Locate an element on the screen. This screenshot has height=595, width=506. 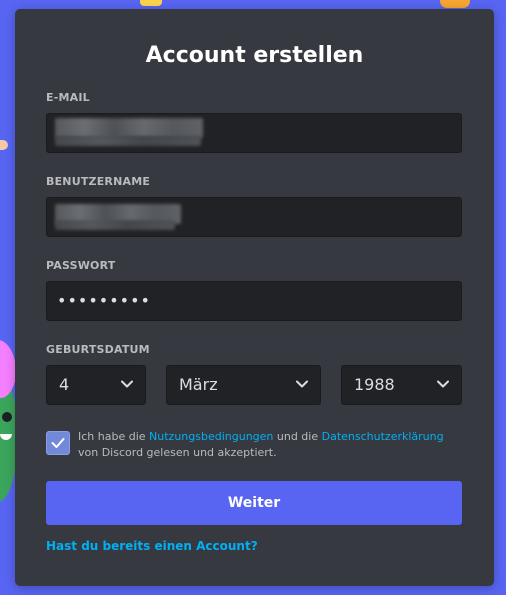
username-label: BENUTZERNAME is located at coordinates (98, 181).